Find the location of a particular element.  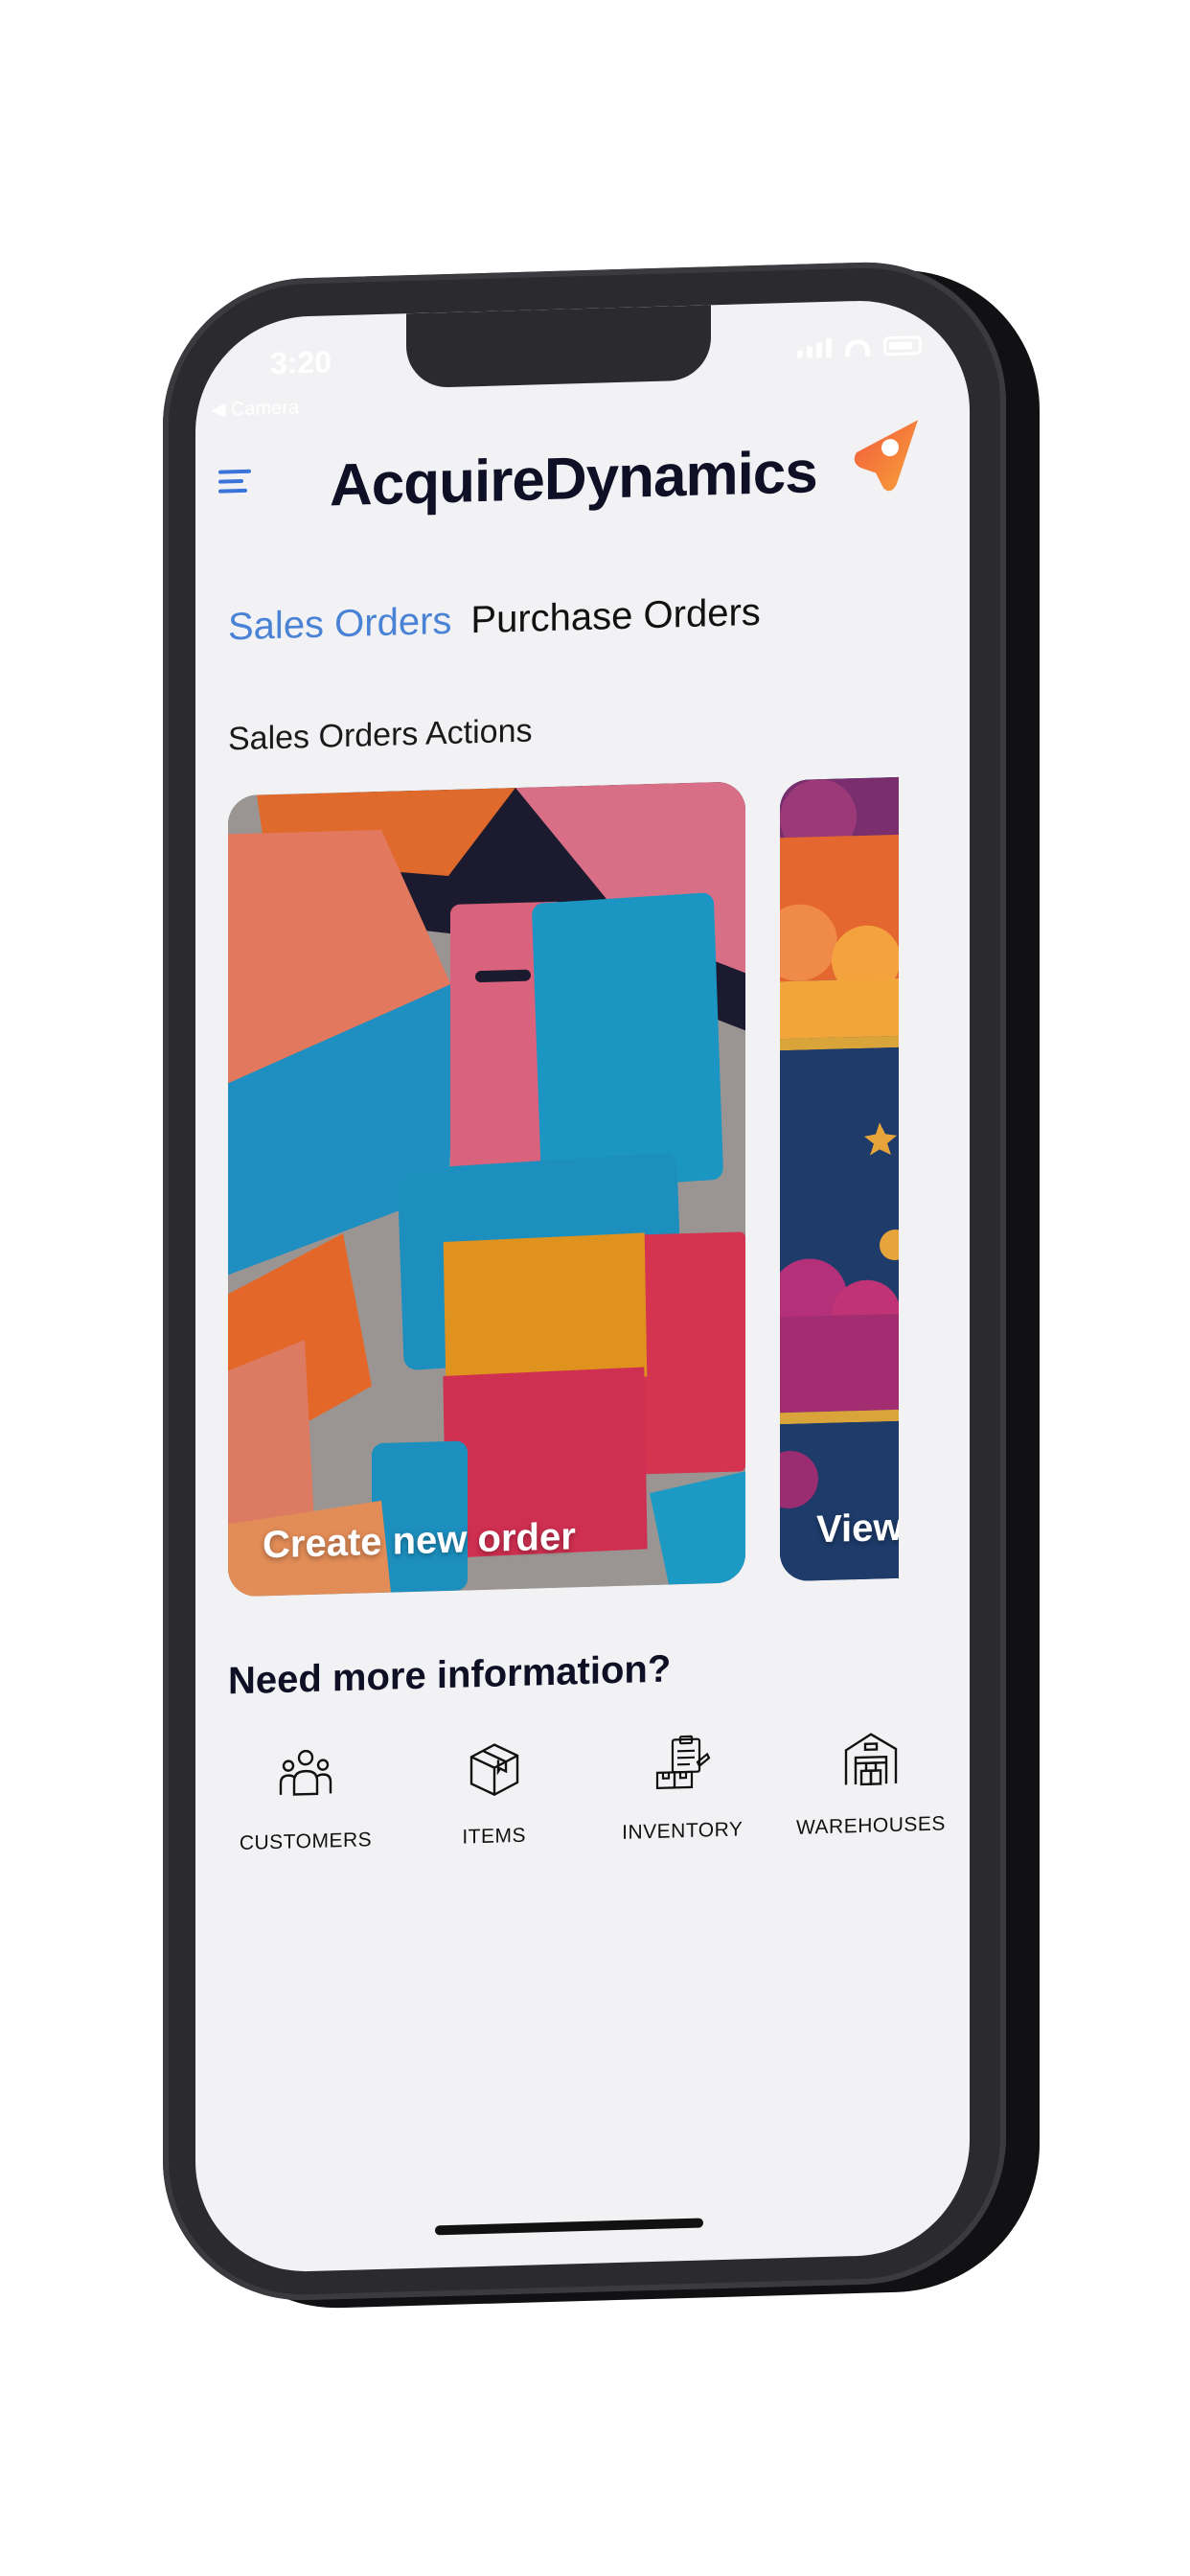

card-label-create-order: Create new order is located at coordinates (420, 1541).